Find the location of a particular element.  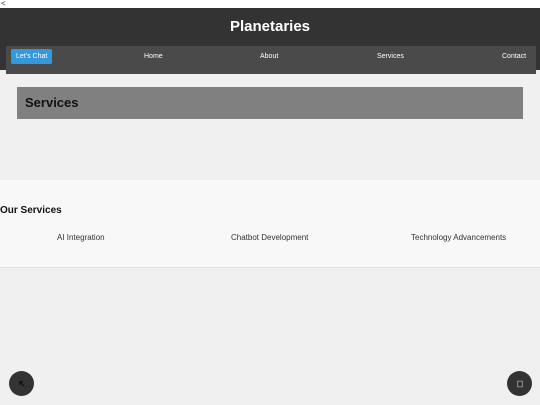

nav-contact: Contact is located at coordinates (514, 56).